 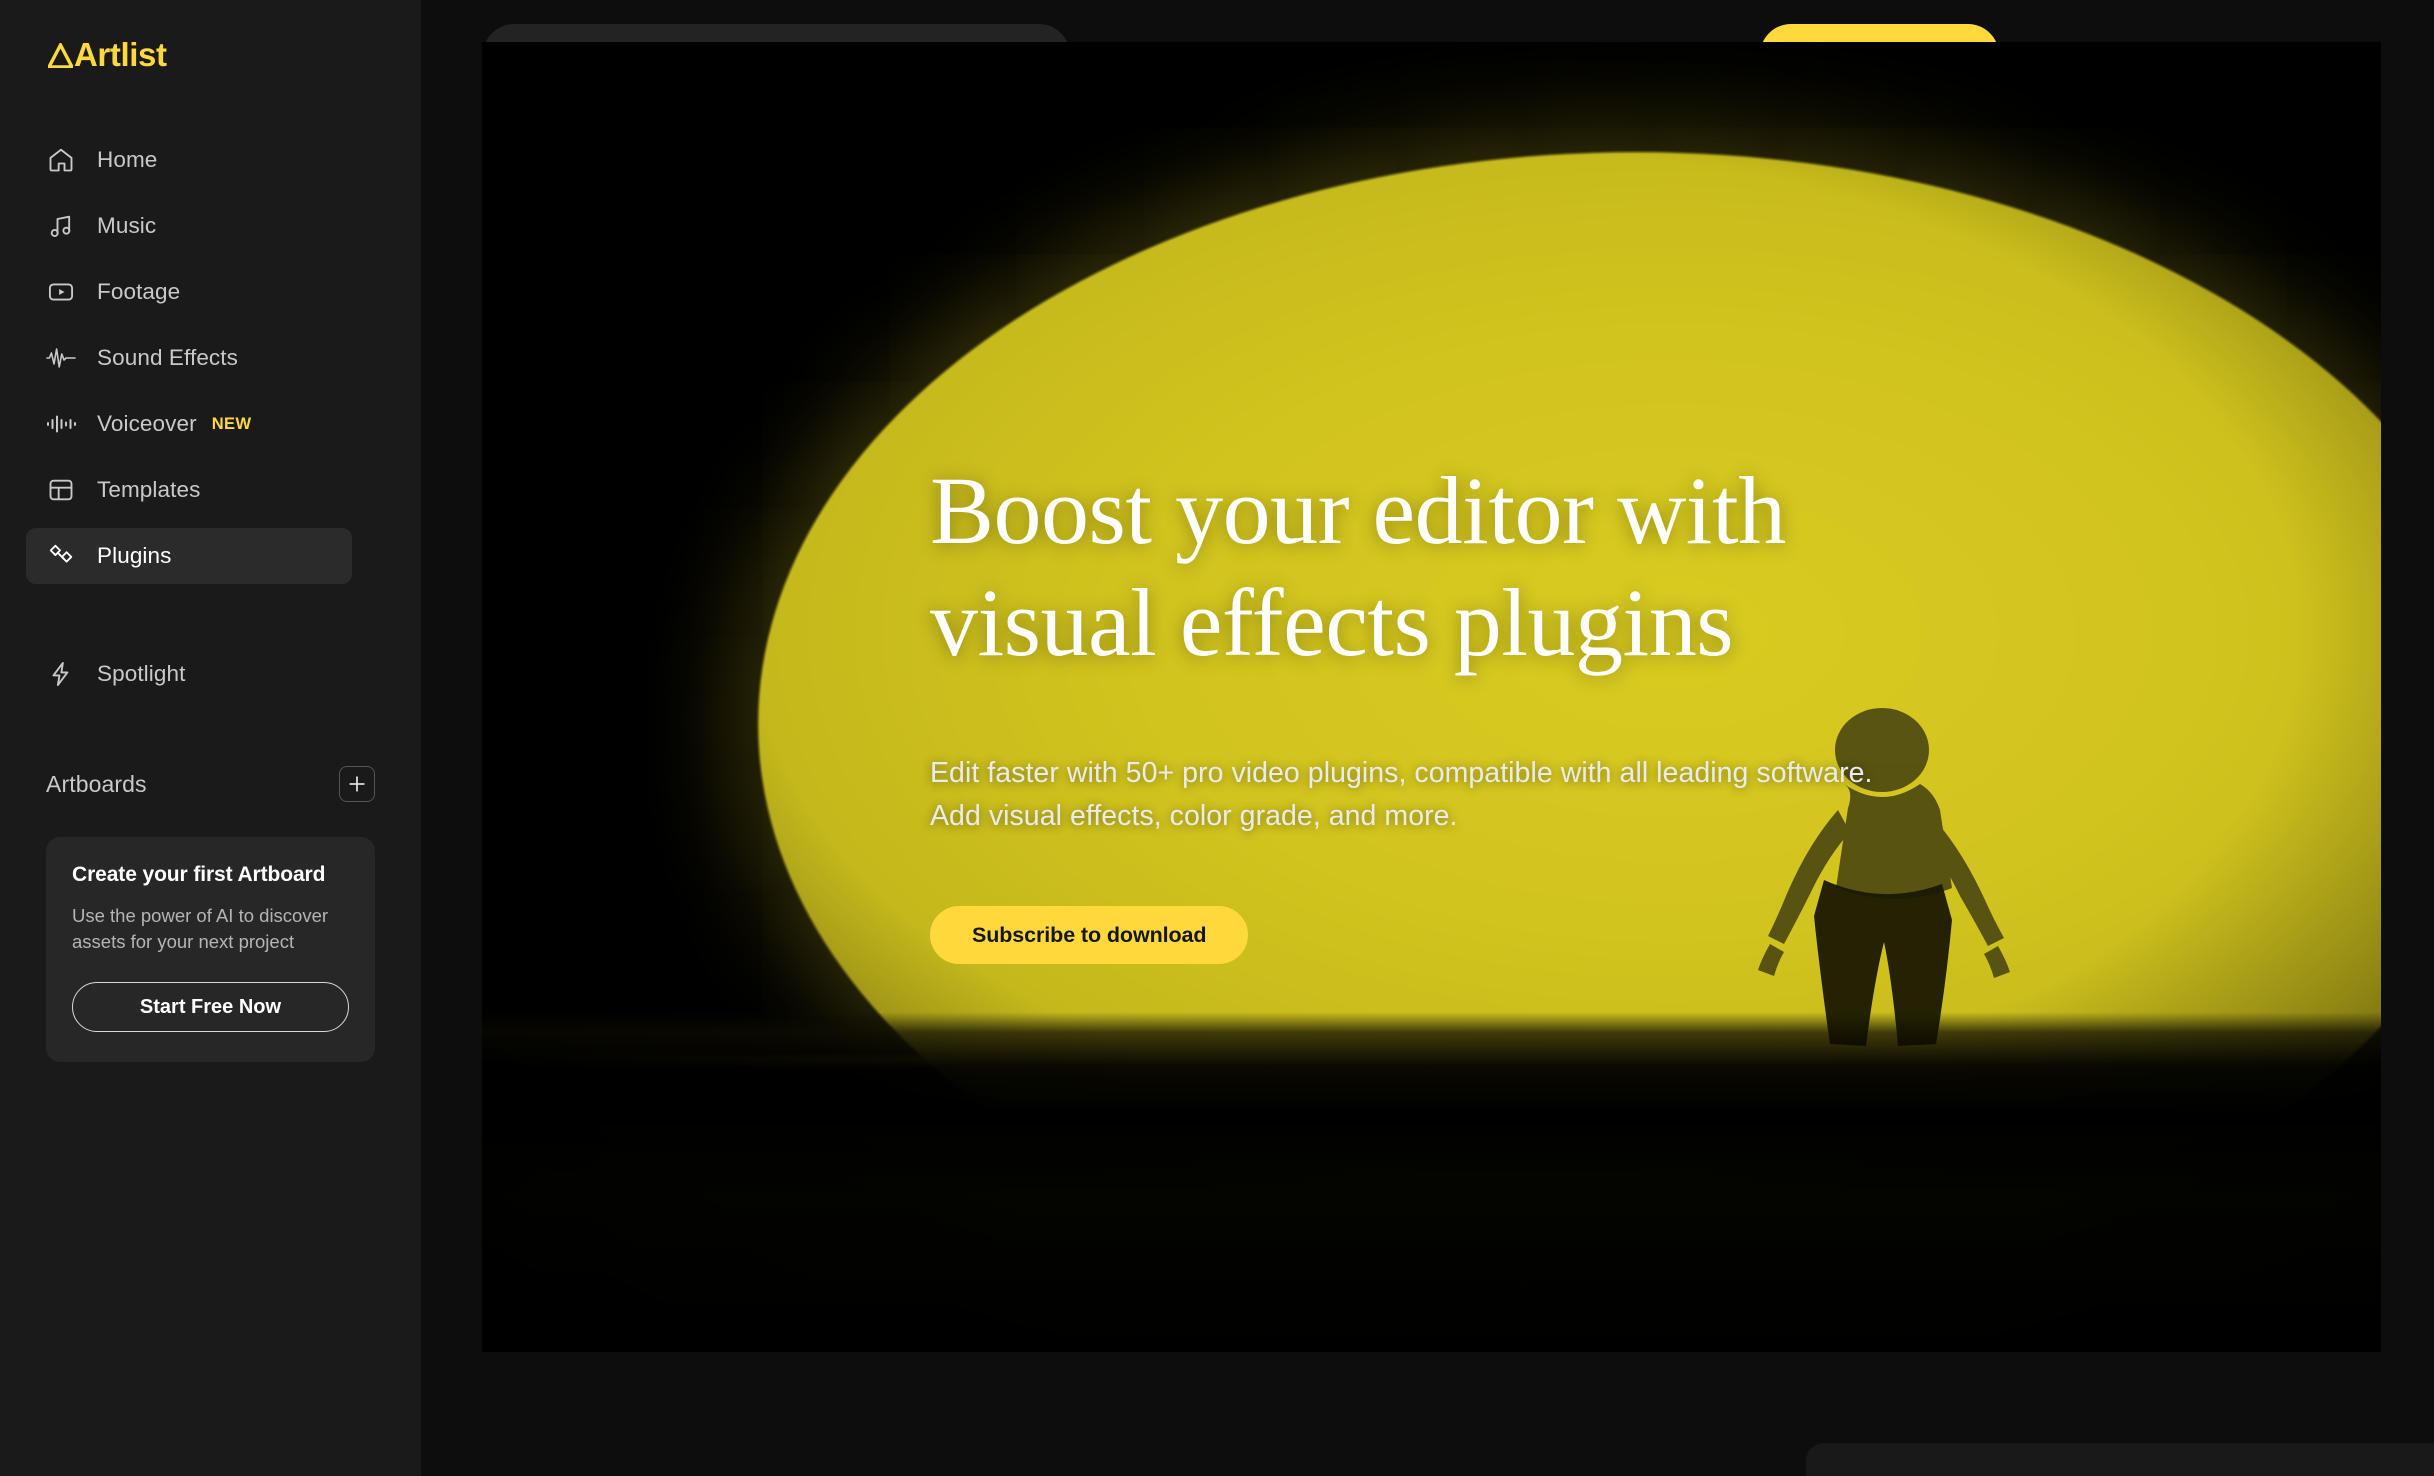 I want to click on sidebar-item-label: Sound Effects, so click(x=167, y=357).